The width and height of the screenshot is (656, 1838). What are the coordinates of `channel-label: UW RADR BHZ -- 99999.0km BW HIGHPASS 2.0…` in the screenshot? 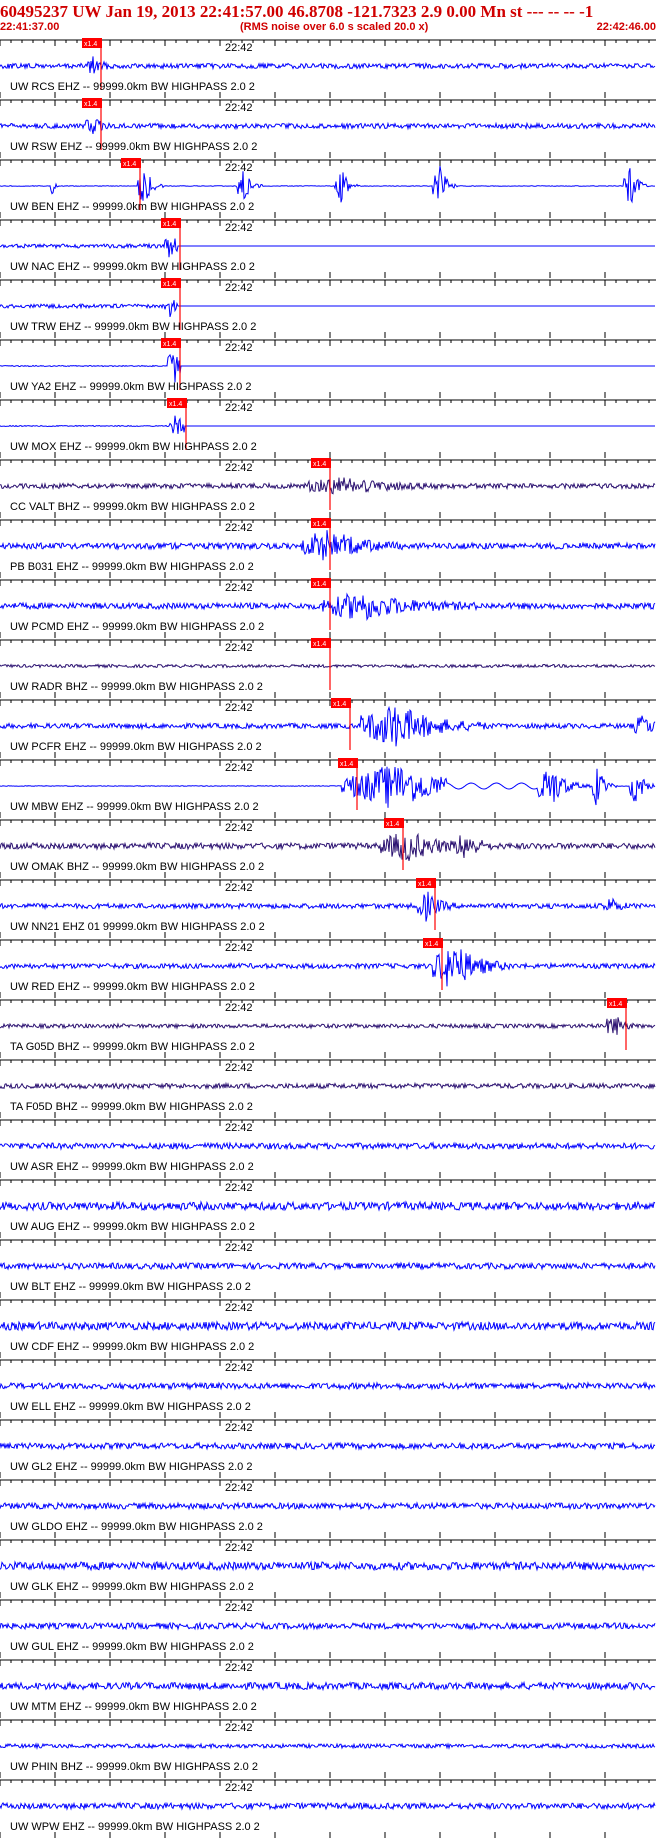 It's located at (136, 687).